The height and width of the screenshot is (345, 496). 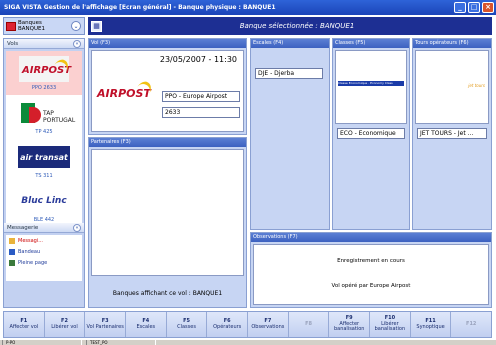 What do you see at coordinates (167, 43) in the screenshot?
I see `flight-panel-title: Vol (F3)` at bounding box center [167, 43].